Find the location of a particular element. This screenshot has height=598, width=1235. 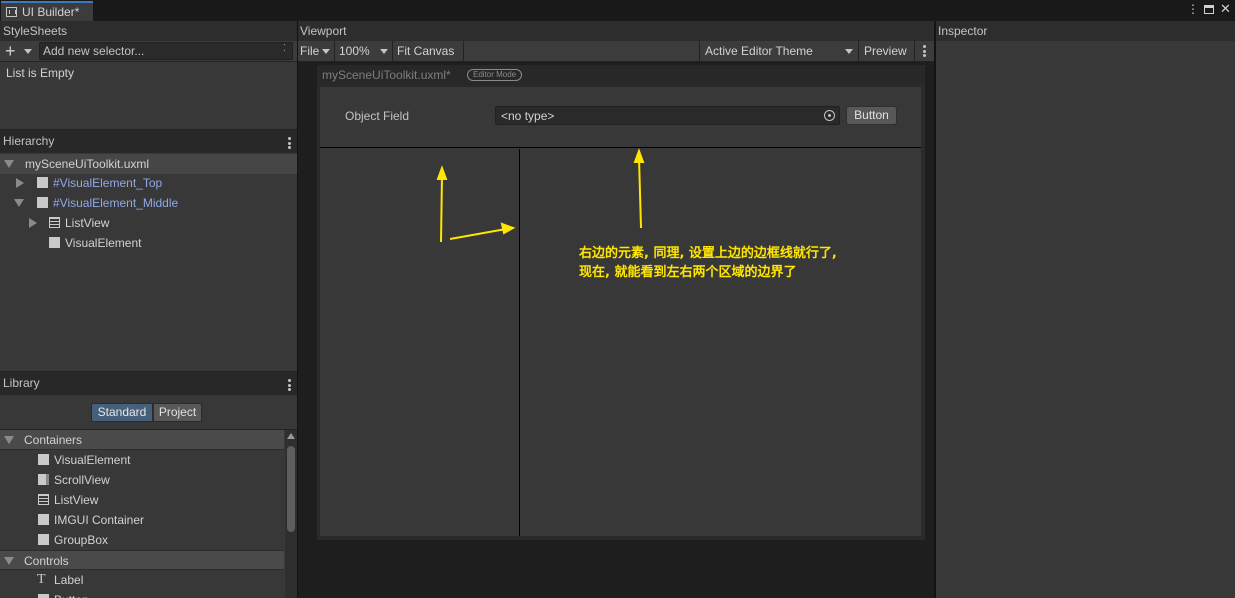

library-item-label: Button is located at coordinates (71, 594).